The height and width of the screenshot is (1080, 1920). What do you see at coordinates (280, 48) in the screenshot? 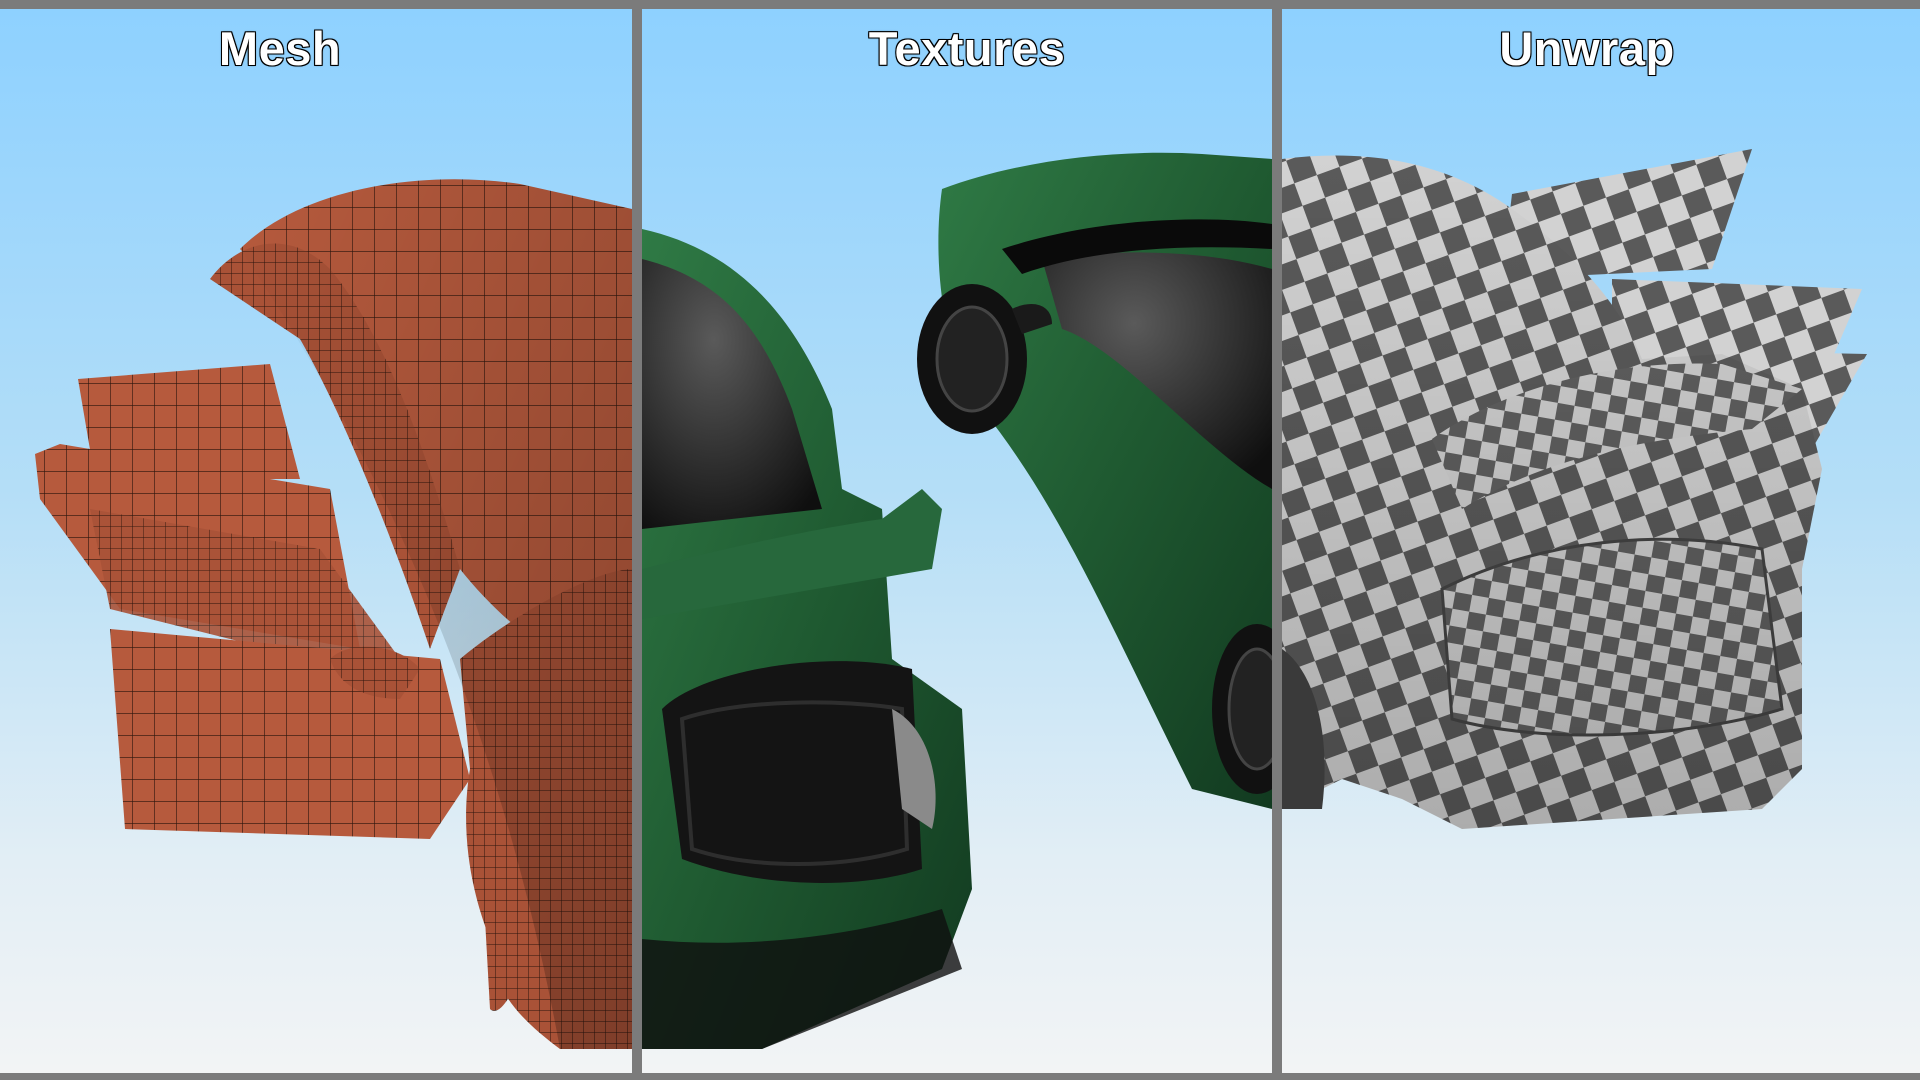
I see `panel-title-mesh: Mesh` at bounding box center [280, 48].